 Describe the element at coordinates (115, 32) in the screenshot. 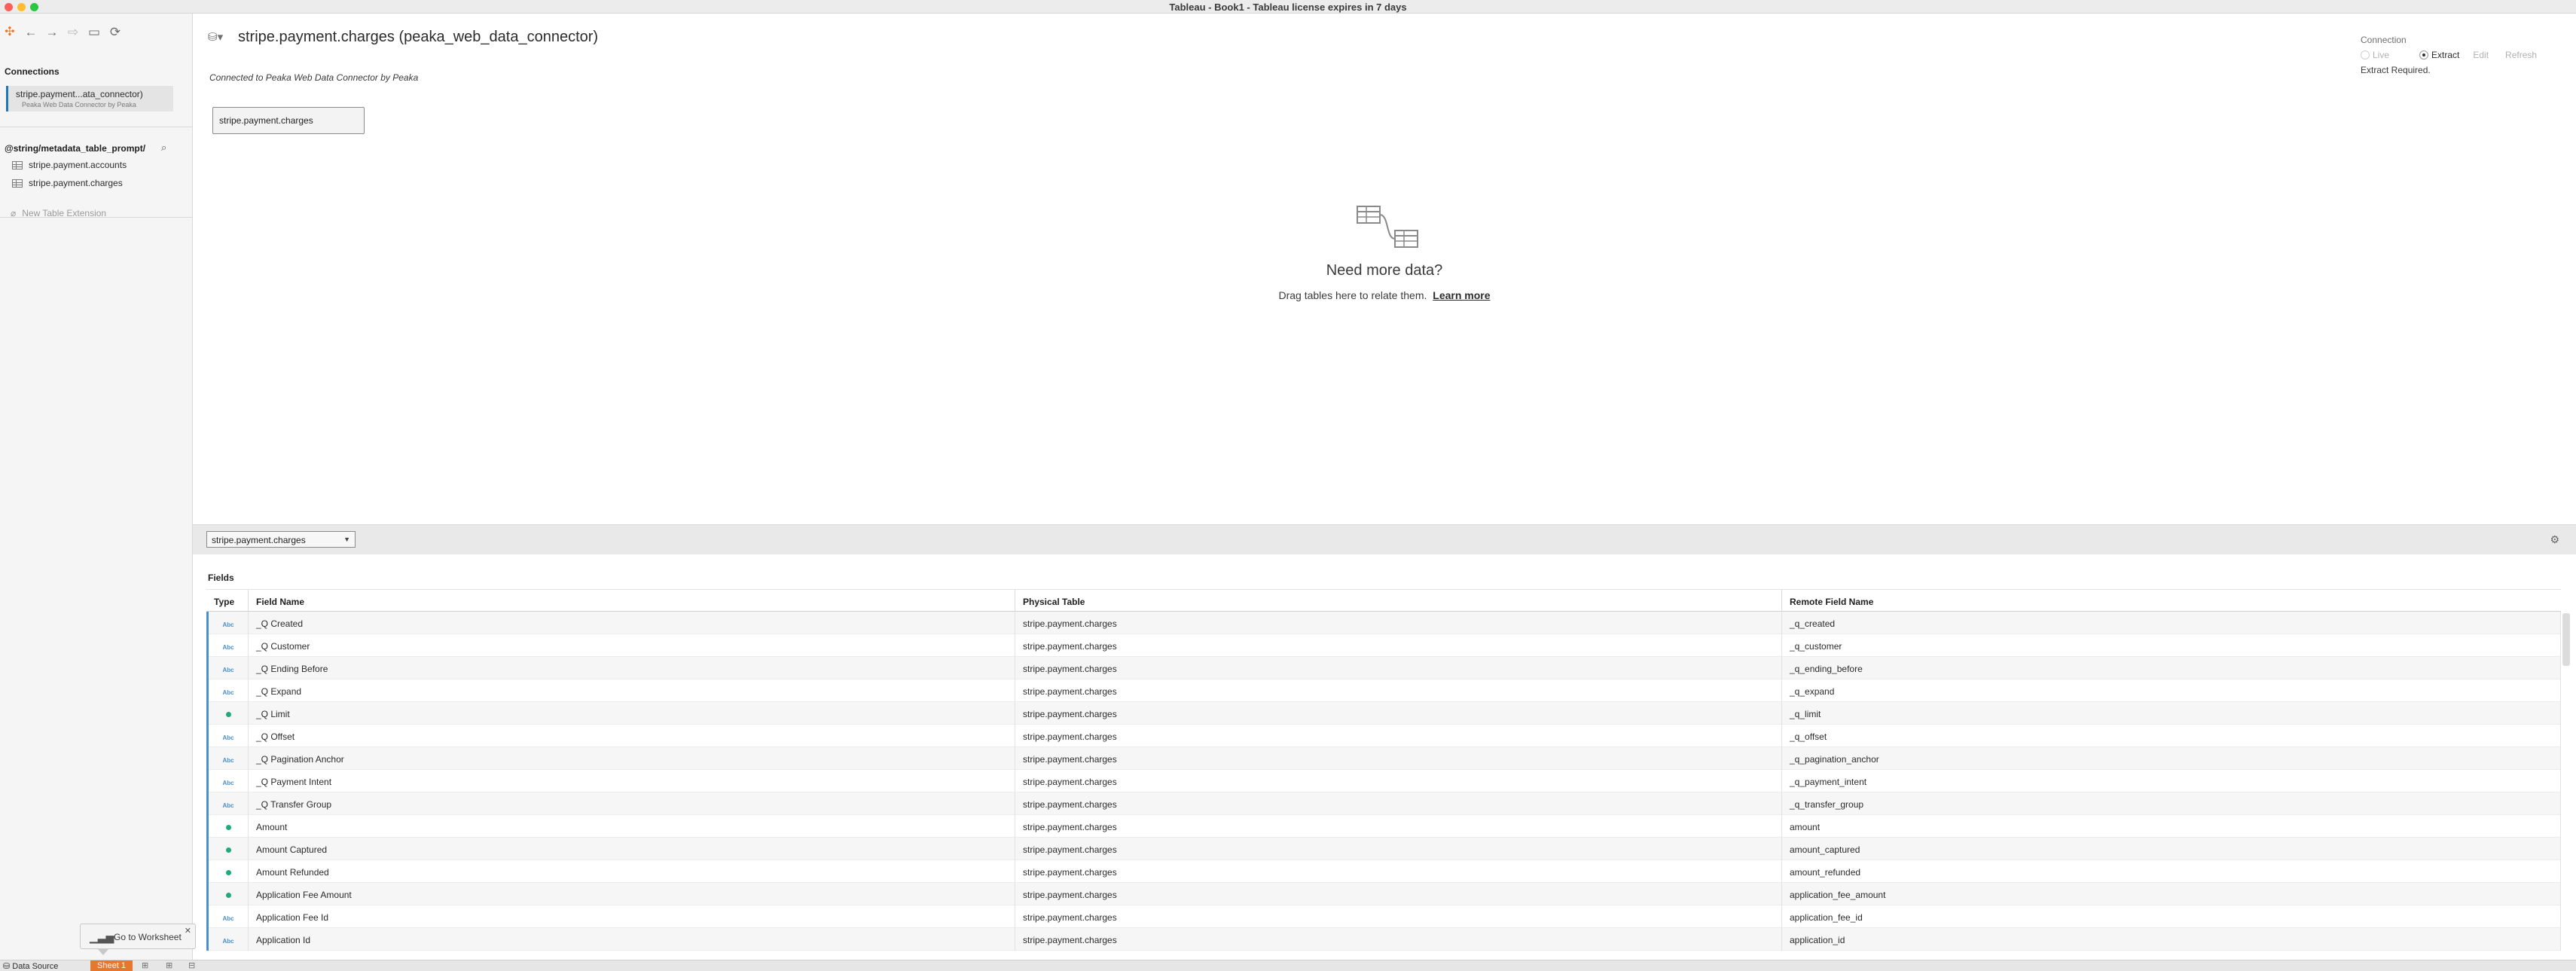

I see `refresh-icon: ⟳` at that location.